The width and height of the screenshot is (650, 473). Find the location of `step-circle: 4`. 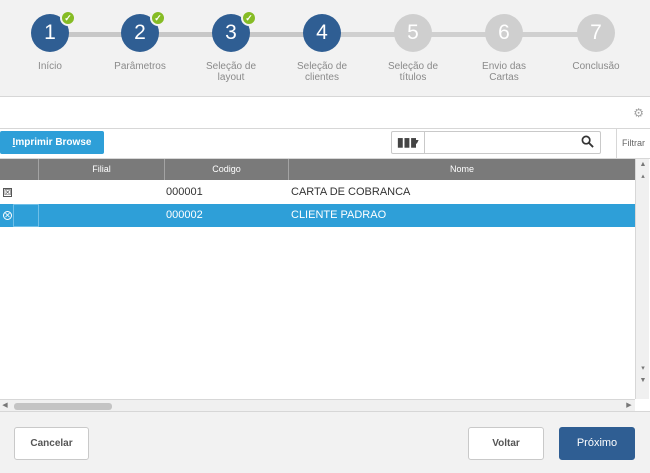

step-circle: 4 is located at coordinates (322, 33).